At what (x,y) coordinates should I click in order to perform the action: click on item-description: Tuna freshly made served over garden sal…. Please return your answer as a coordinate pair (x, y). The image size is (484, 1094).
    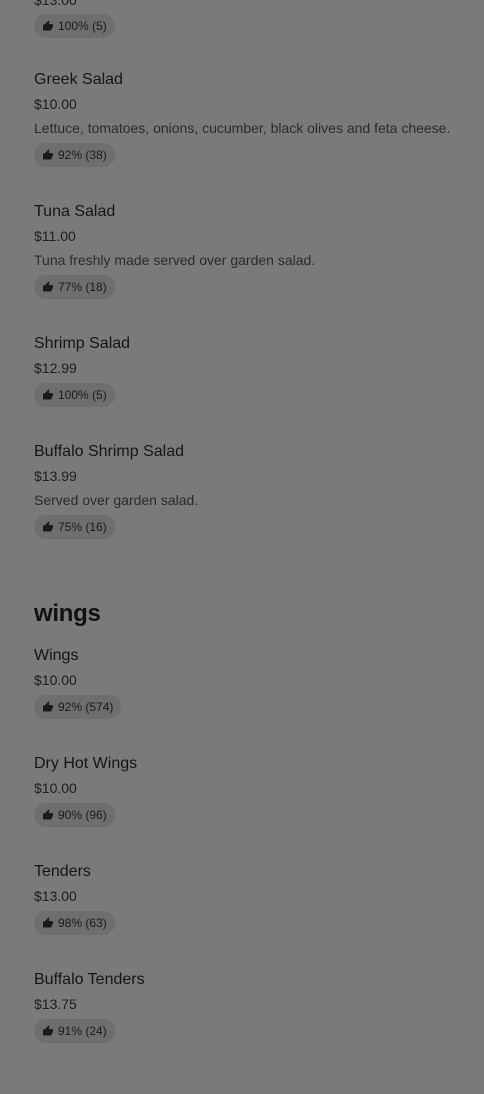
    Looking at the image, I should click on (175, 260).